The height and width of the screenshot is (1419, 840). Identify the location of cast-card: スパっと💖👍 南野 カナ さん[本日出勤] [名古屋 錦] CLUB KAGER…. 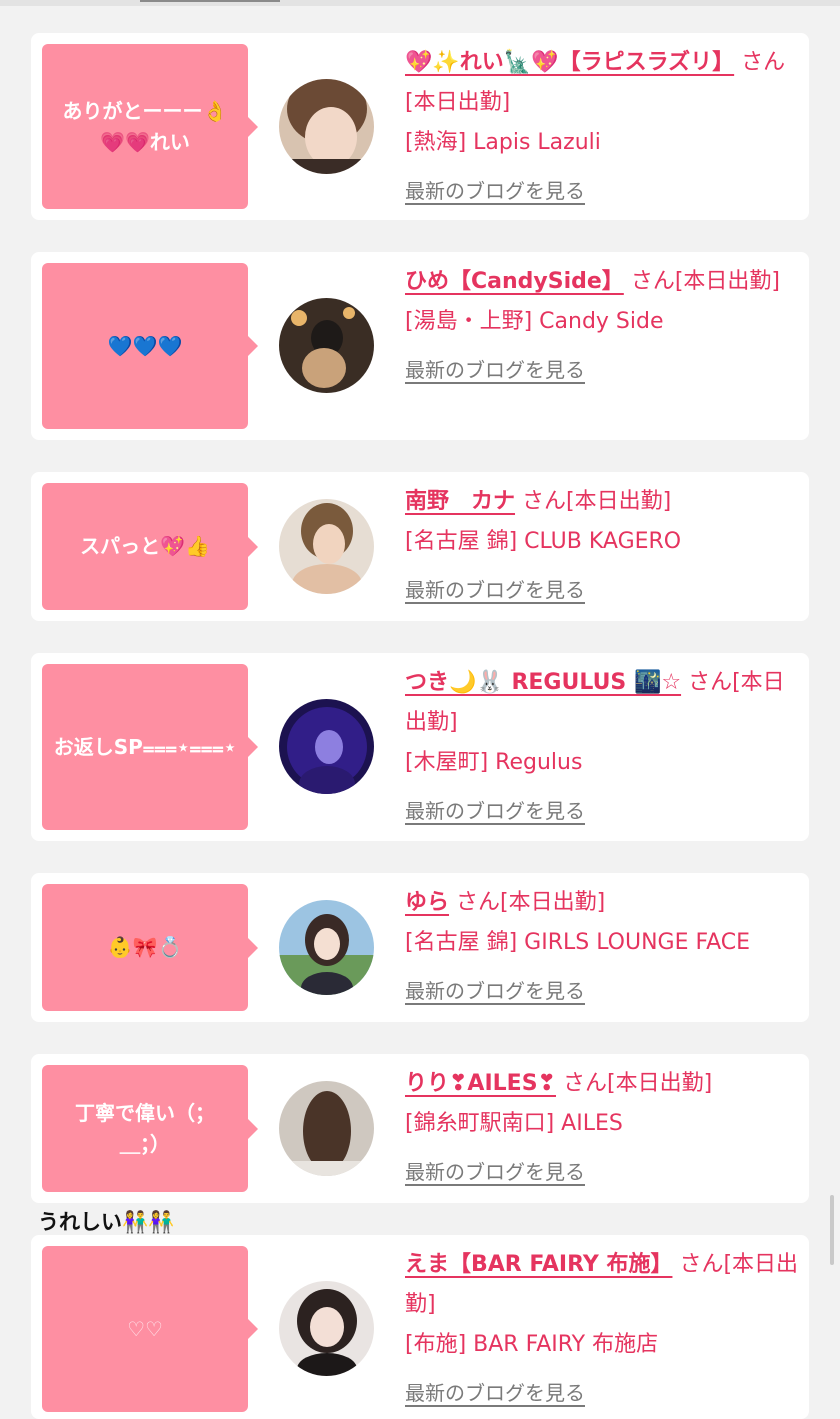
(420, 546).